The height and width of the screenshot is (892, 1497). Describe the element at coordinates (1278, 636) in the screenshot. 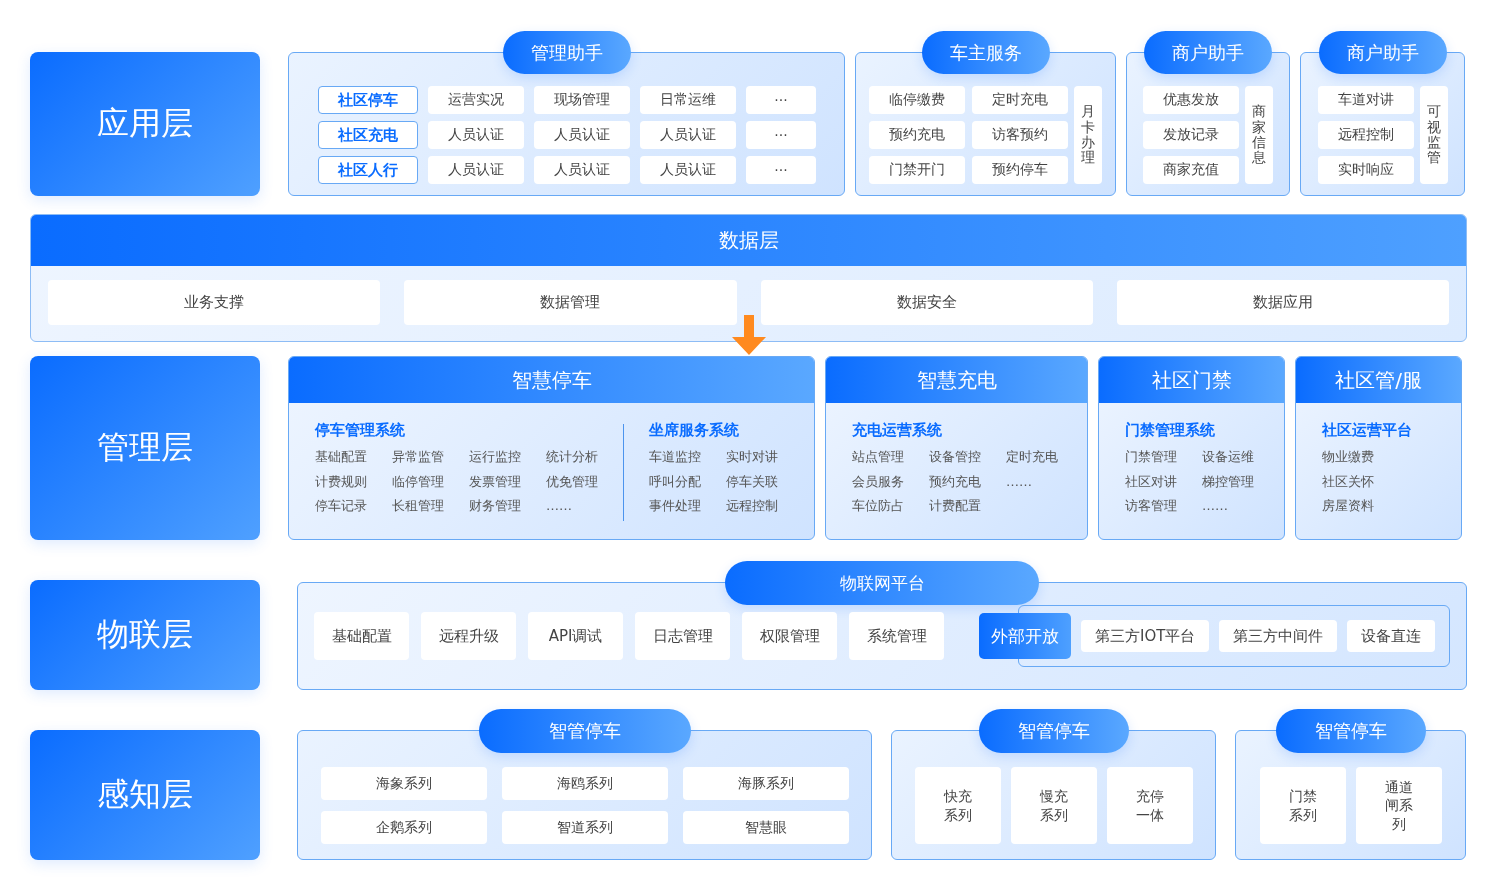

I see `feature-tile: 第三方中间件` at that location.